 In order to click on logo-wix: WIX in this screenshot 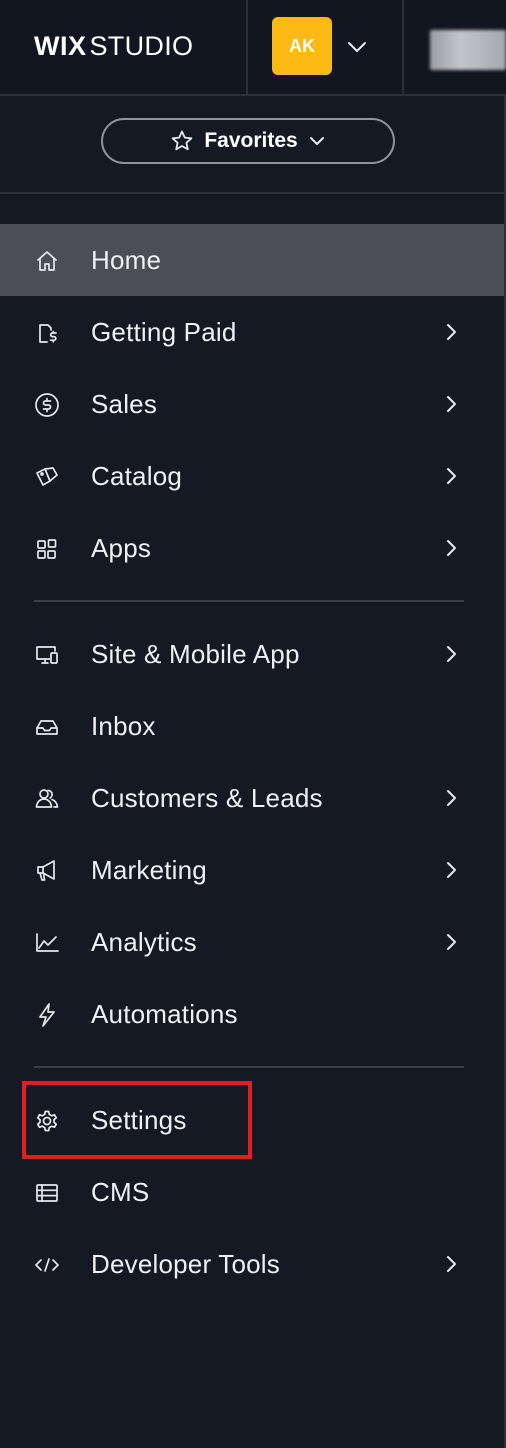, I will do `click(60, 45)`.